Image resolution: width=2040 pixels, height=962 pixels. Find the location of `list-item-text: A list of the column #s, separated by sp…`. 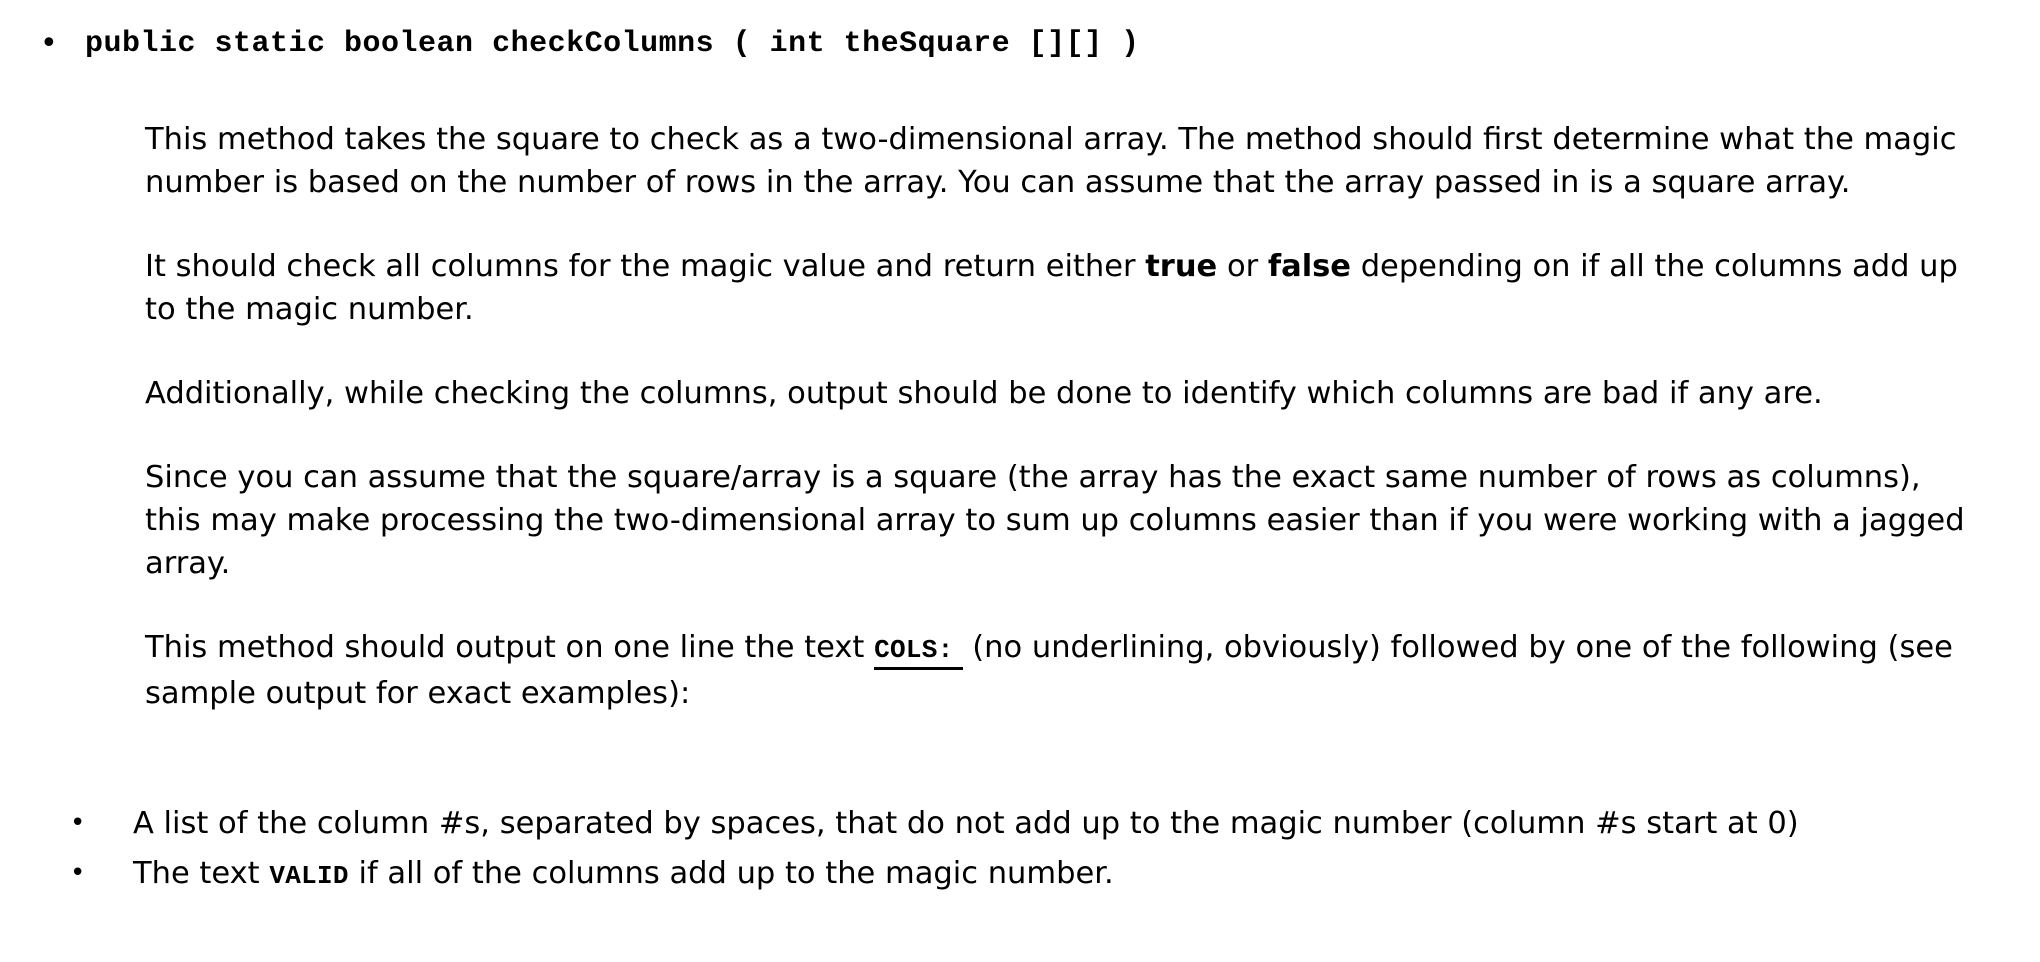

list-item-text: A list of the column #s, separated by sp… is located at coordinates (991, 825).